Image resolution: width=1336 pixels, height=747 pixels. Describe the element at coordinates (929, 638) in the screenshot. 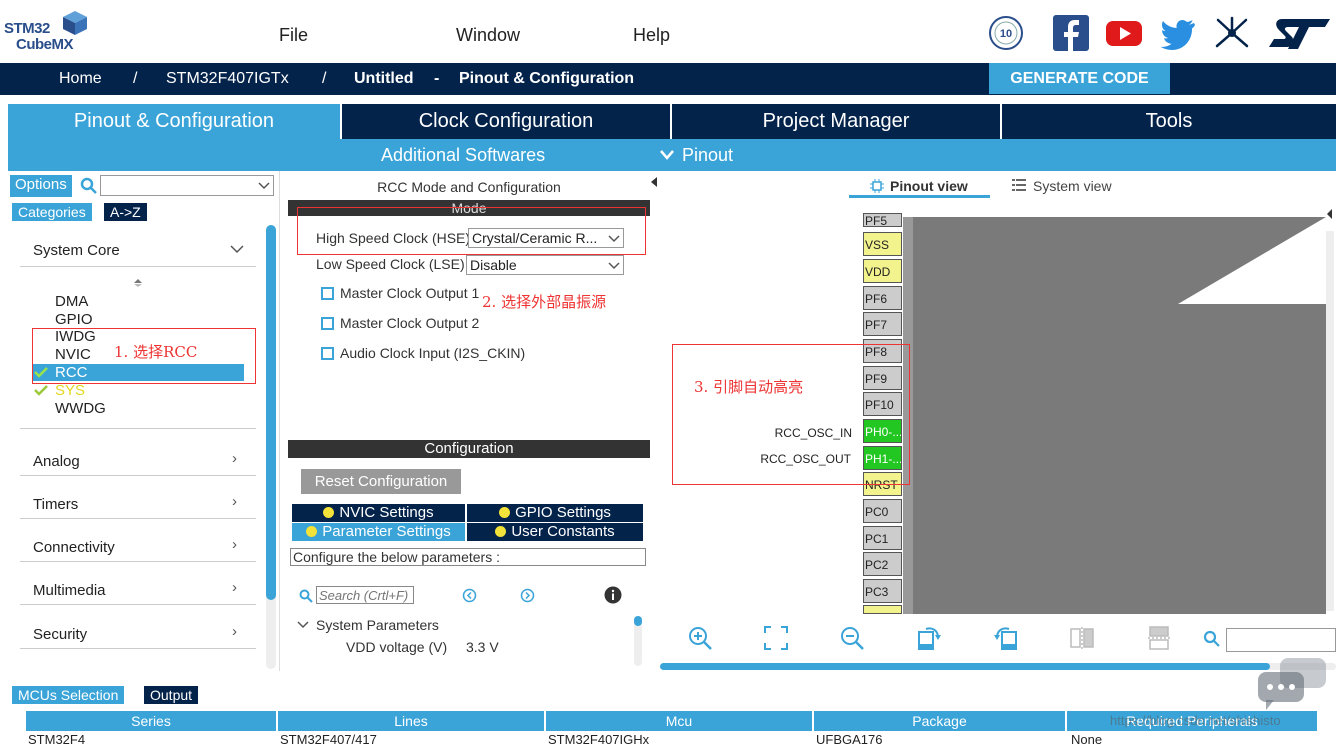

I see `rotate-right-icon` at that location.